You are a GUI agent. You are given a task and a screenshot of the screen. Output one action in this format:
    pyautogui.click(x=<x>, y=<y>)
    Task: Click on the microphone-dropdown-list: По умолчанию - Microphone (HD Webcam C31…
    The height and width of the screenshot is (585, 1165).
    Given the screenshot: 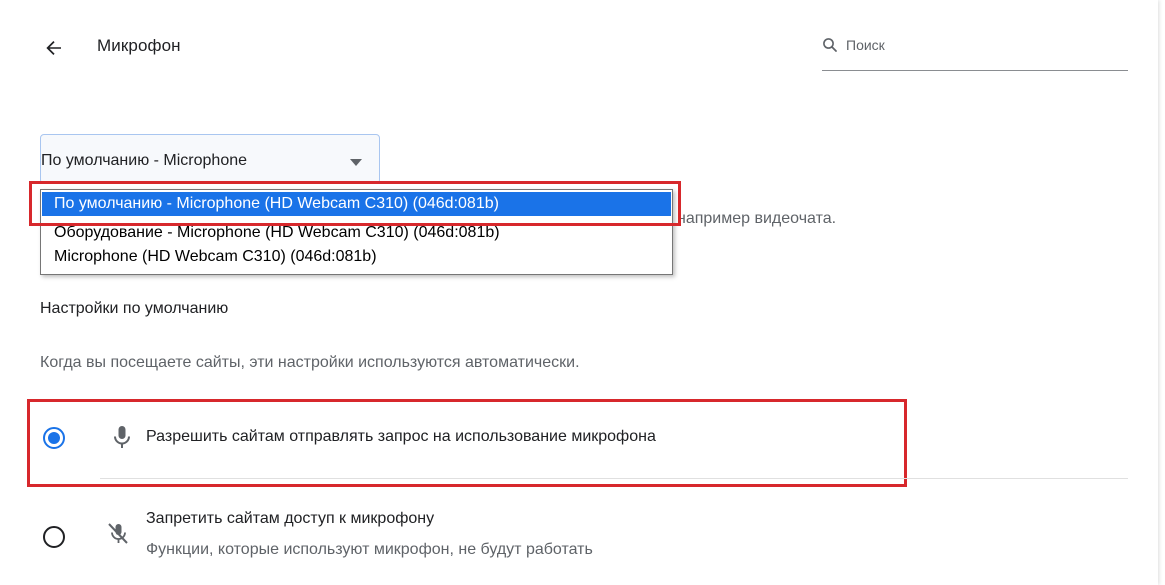 What is the action you would take?
    pyautogui.click(x=356, y=232)
    